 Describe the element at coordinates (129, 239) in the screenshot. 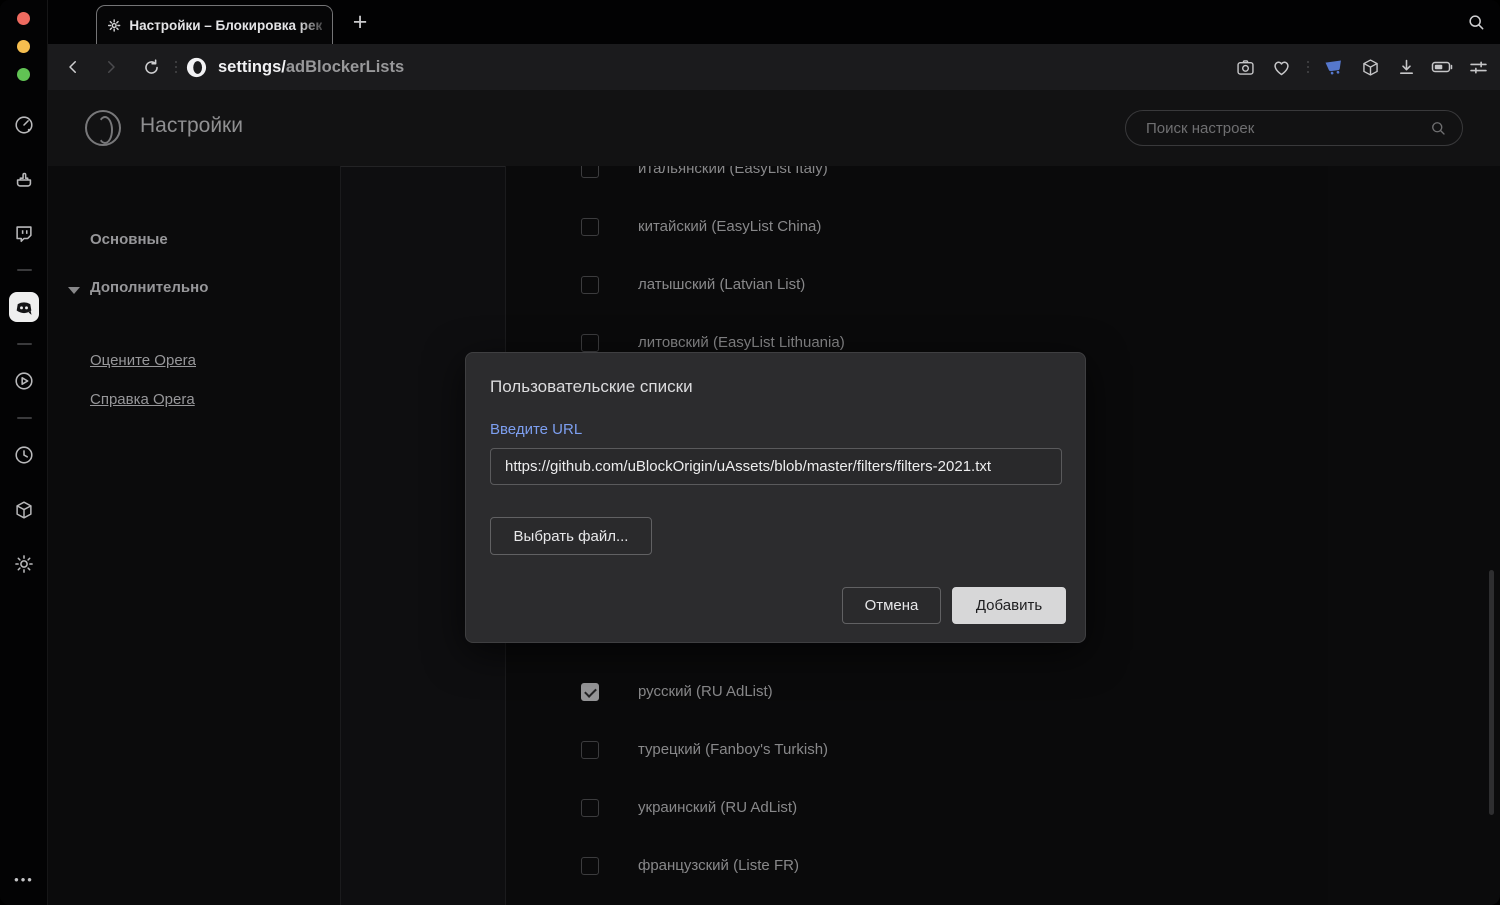

I see `nav-item-basic: Основные` at that location.